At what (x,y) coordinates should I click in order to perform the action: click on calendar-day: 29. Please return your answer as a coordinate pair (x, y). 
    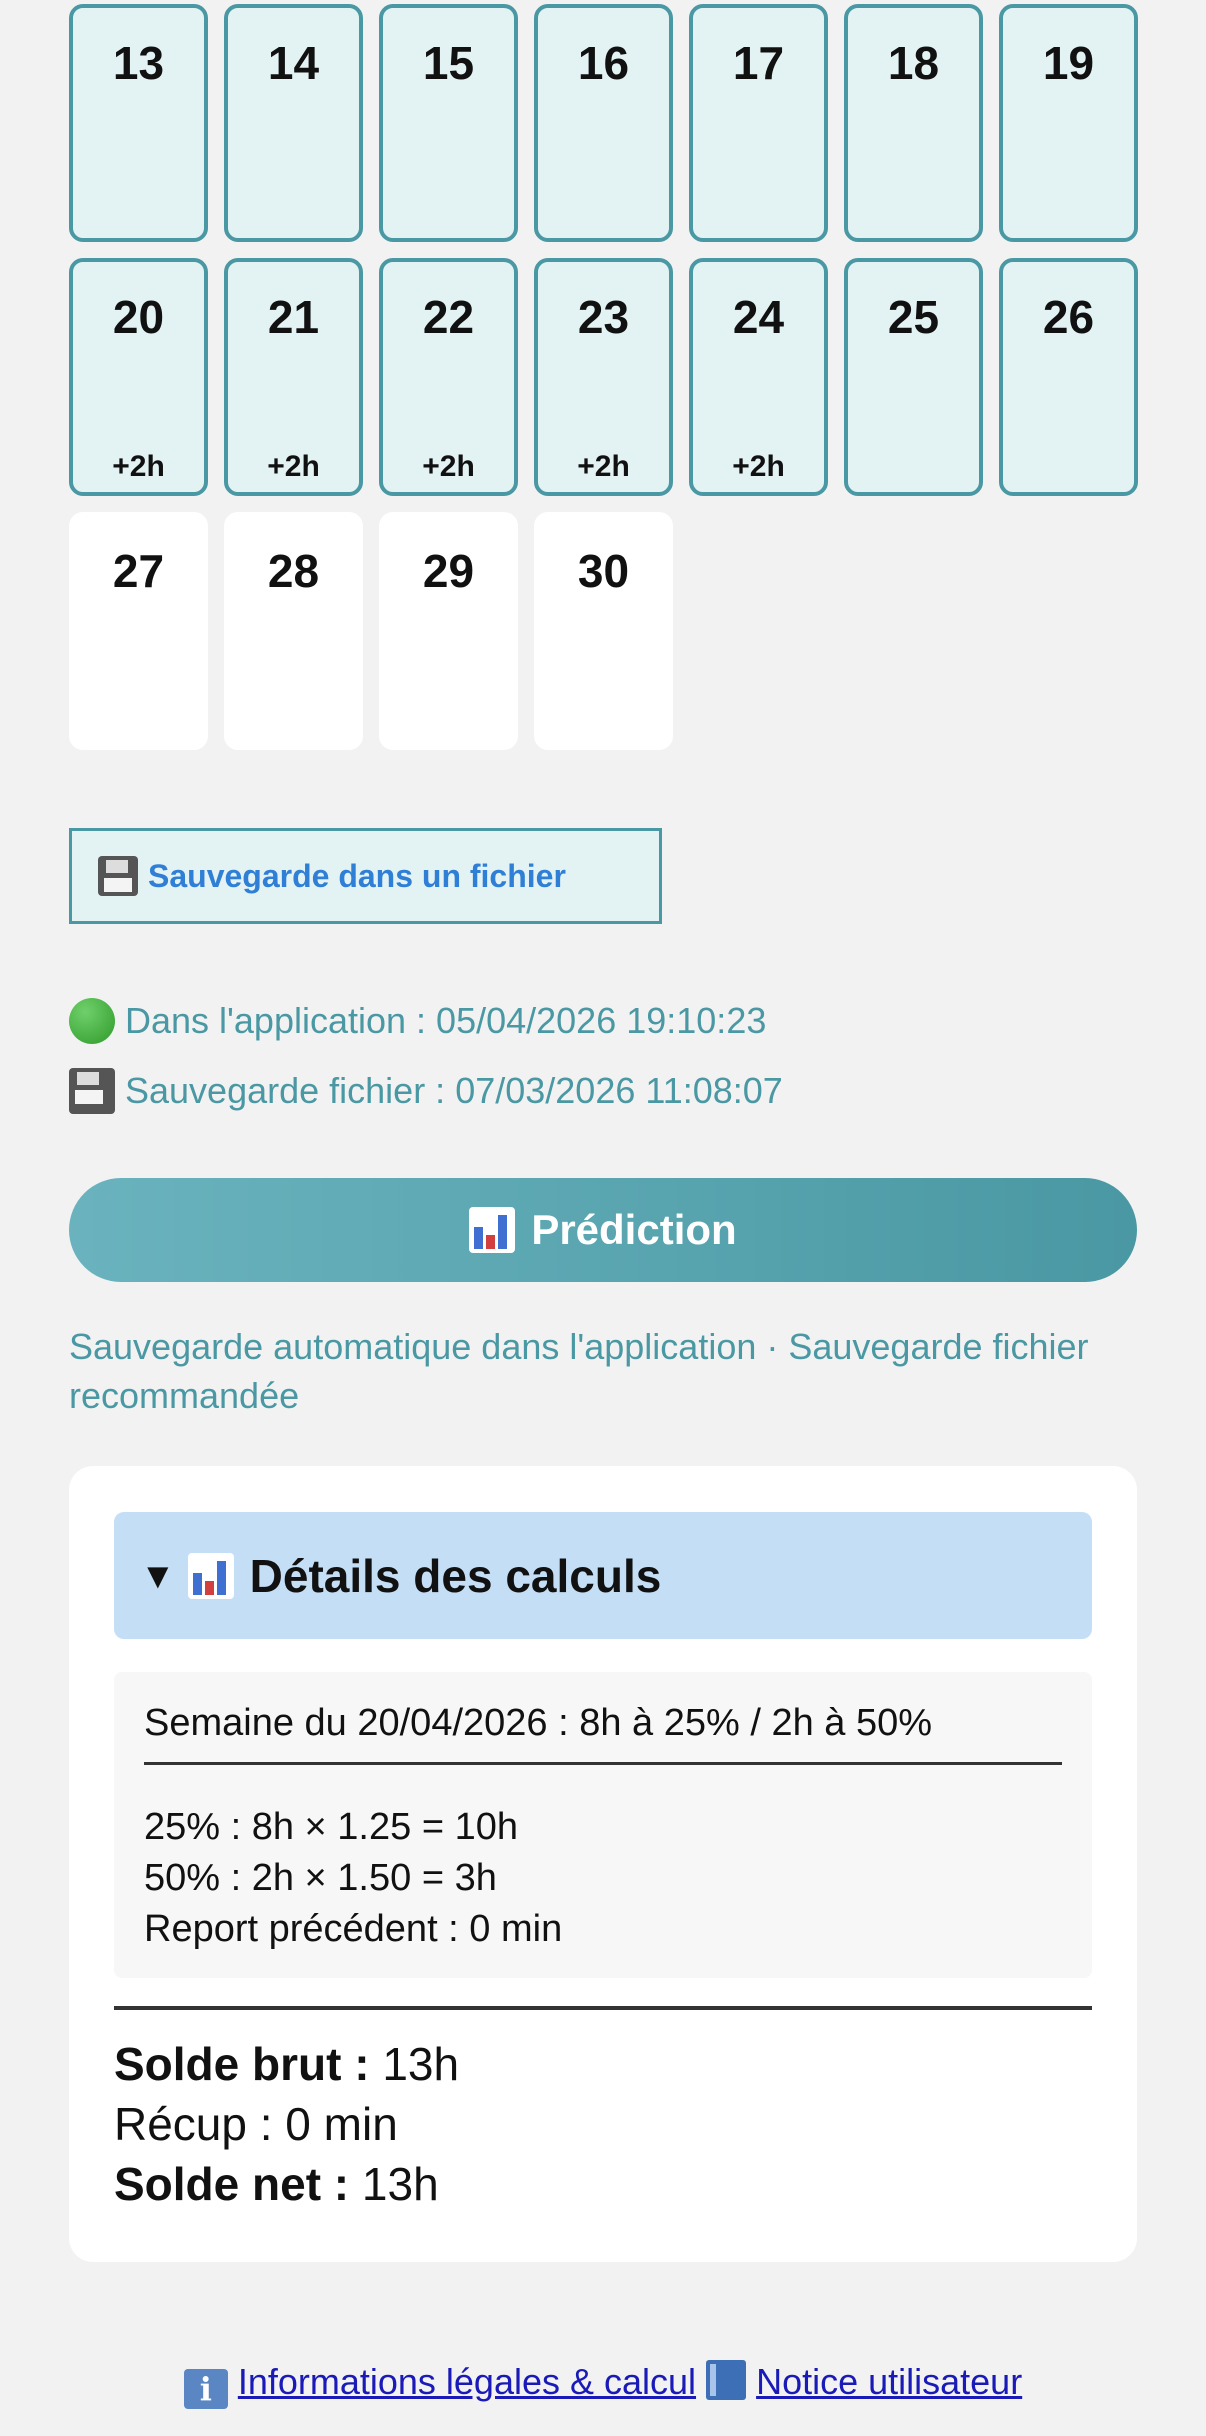
    Looking at the image, I should click on (448, 631).